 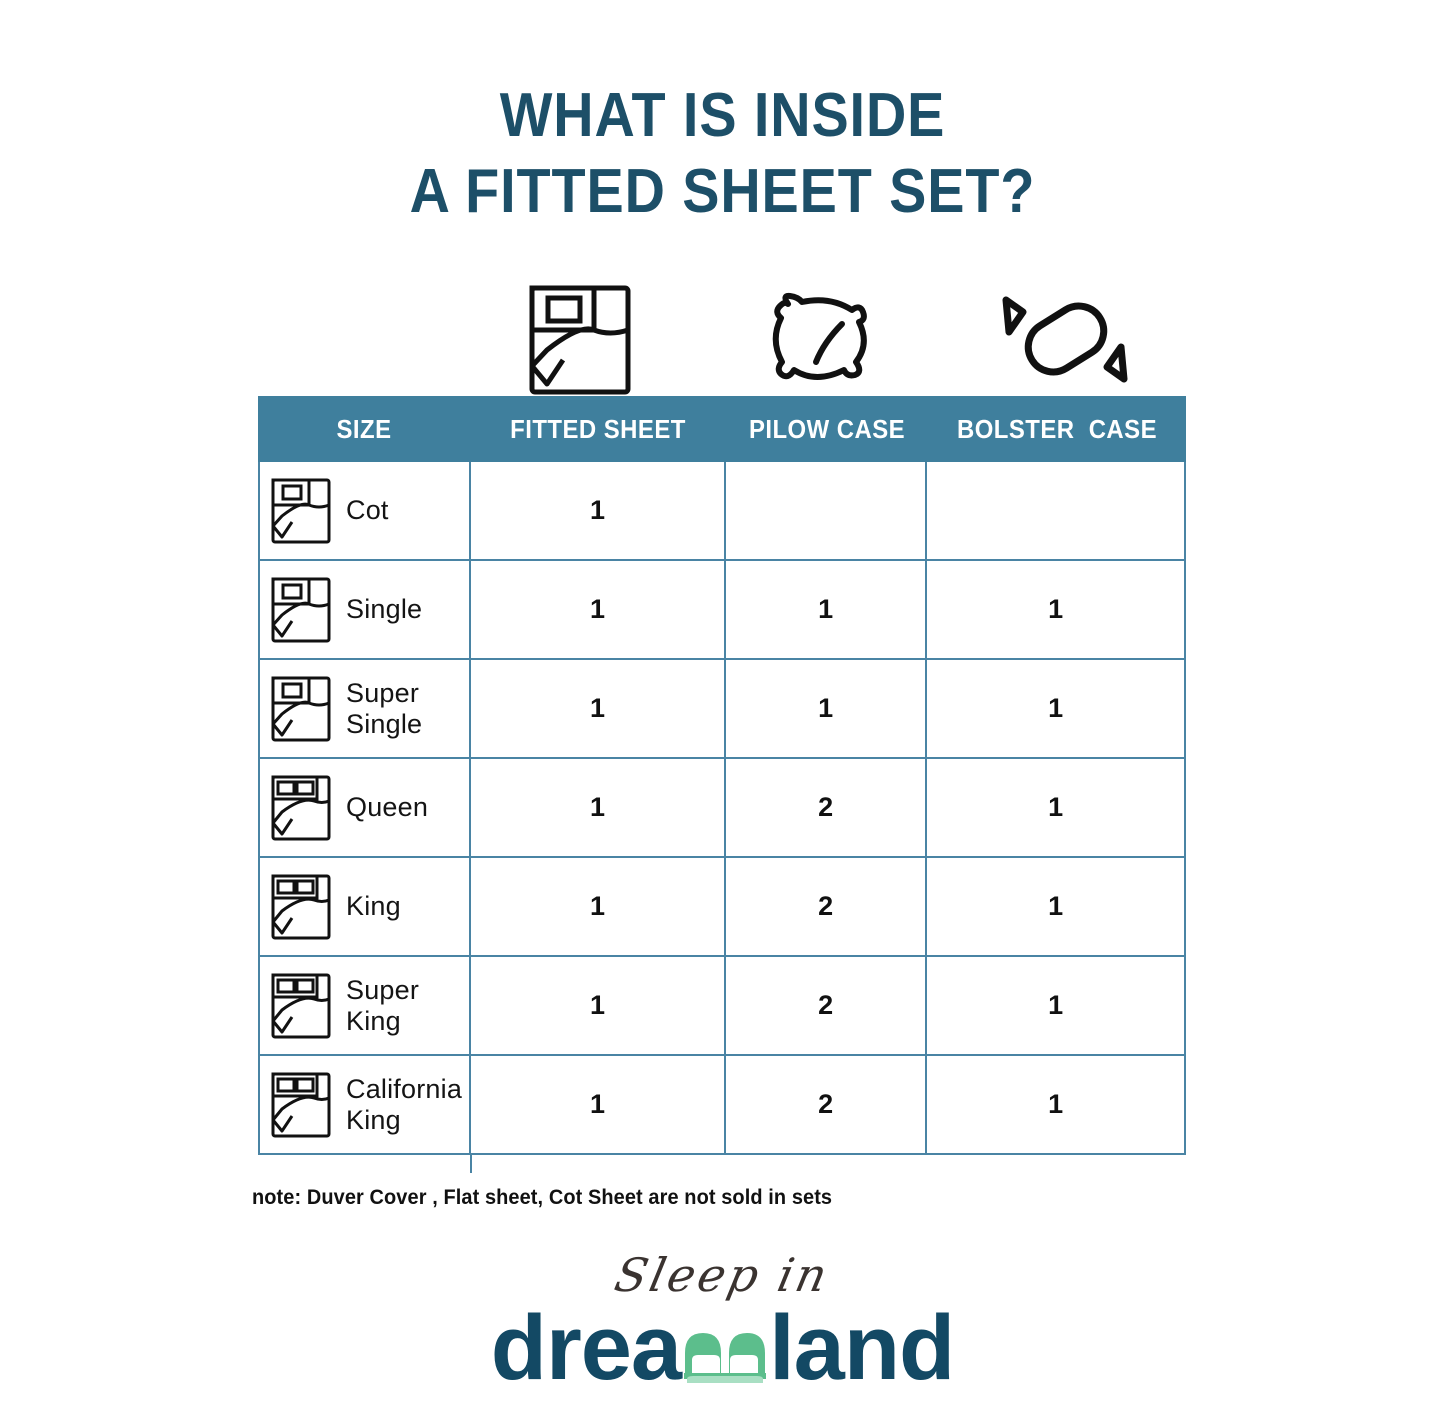 I want to click on row-size-cell: King, so click(x=366, y=906).